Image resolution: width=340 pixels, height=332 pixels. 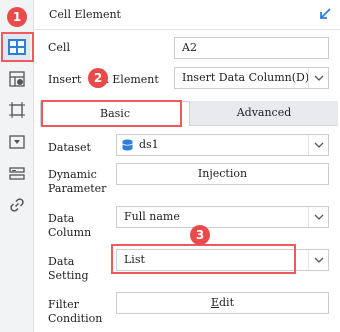 I want to click on injection-button: Injection, so click(x=222, y=174).